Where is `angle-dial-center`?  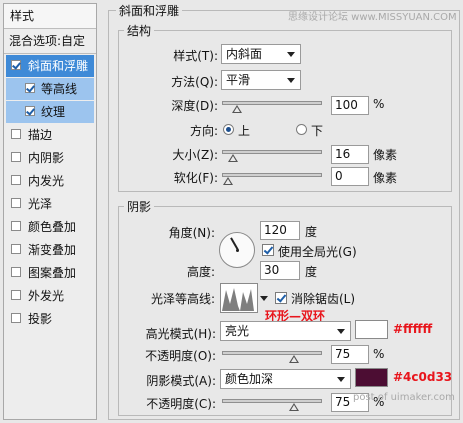
angle-dial-center is located at coordinates (237, 250).